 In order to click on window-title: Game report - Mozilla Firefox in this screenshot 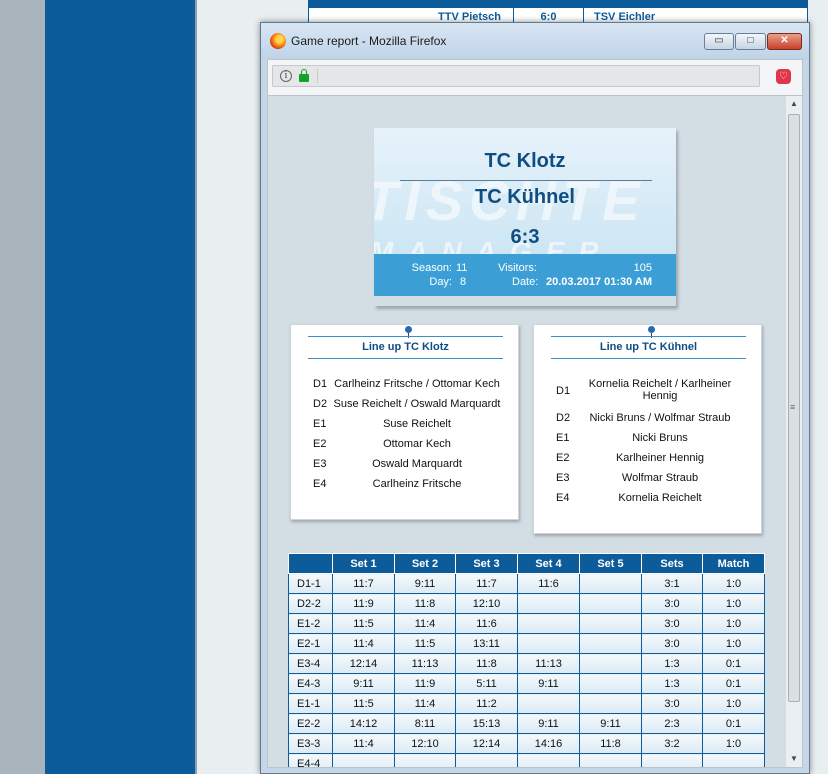, I will do `click(369, 41)`.